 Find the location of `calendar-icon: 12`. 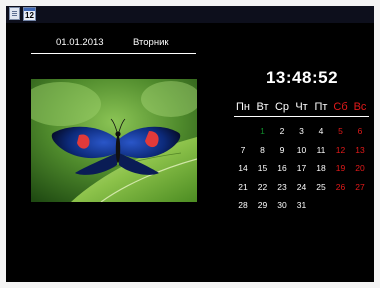

calendar-icon: 12 is located at coordinates (29, 14).